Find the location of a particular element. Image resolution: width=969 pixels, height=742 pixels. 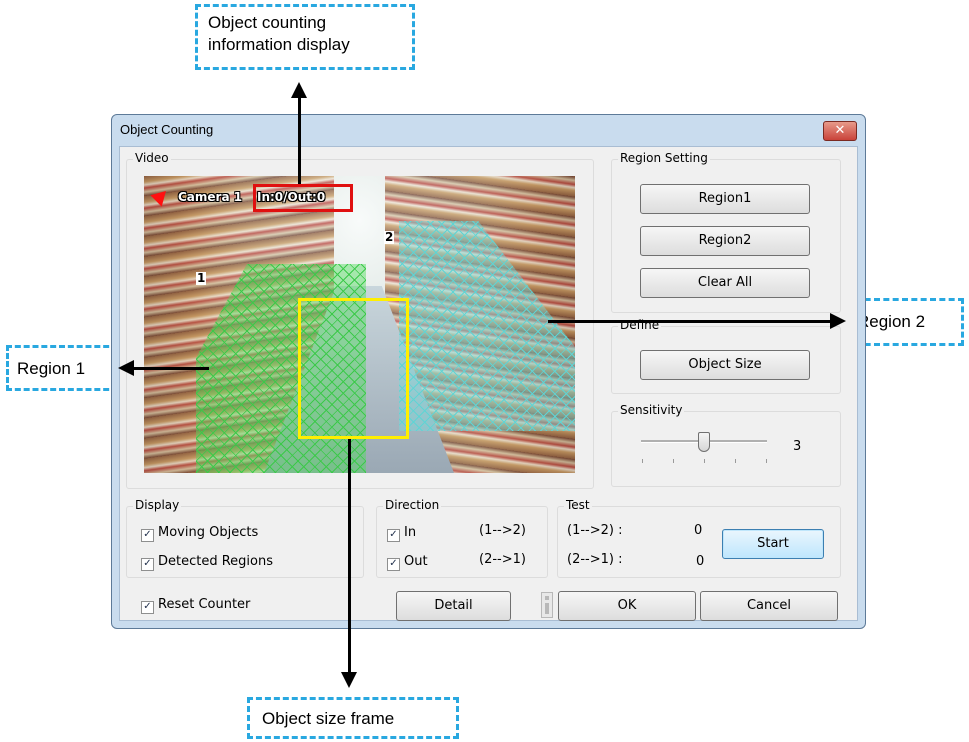

callout-region-2-text: Region 2 is located at coordinates (891, 321).